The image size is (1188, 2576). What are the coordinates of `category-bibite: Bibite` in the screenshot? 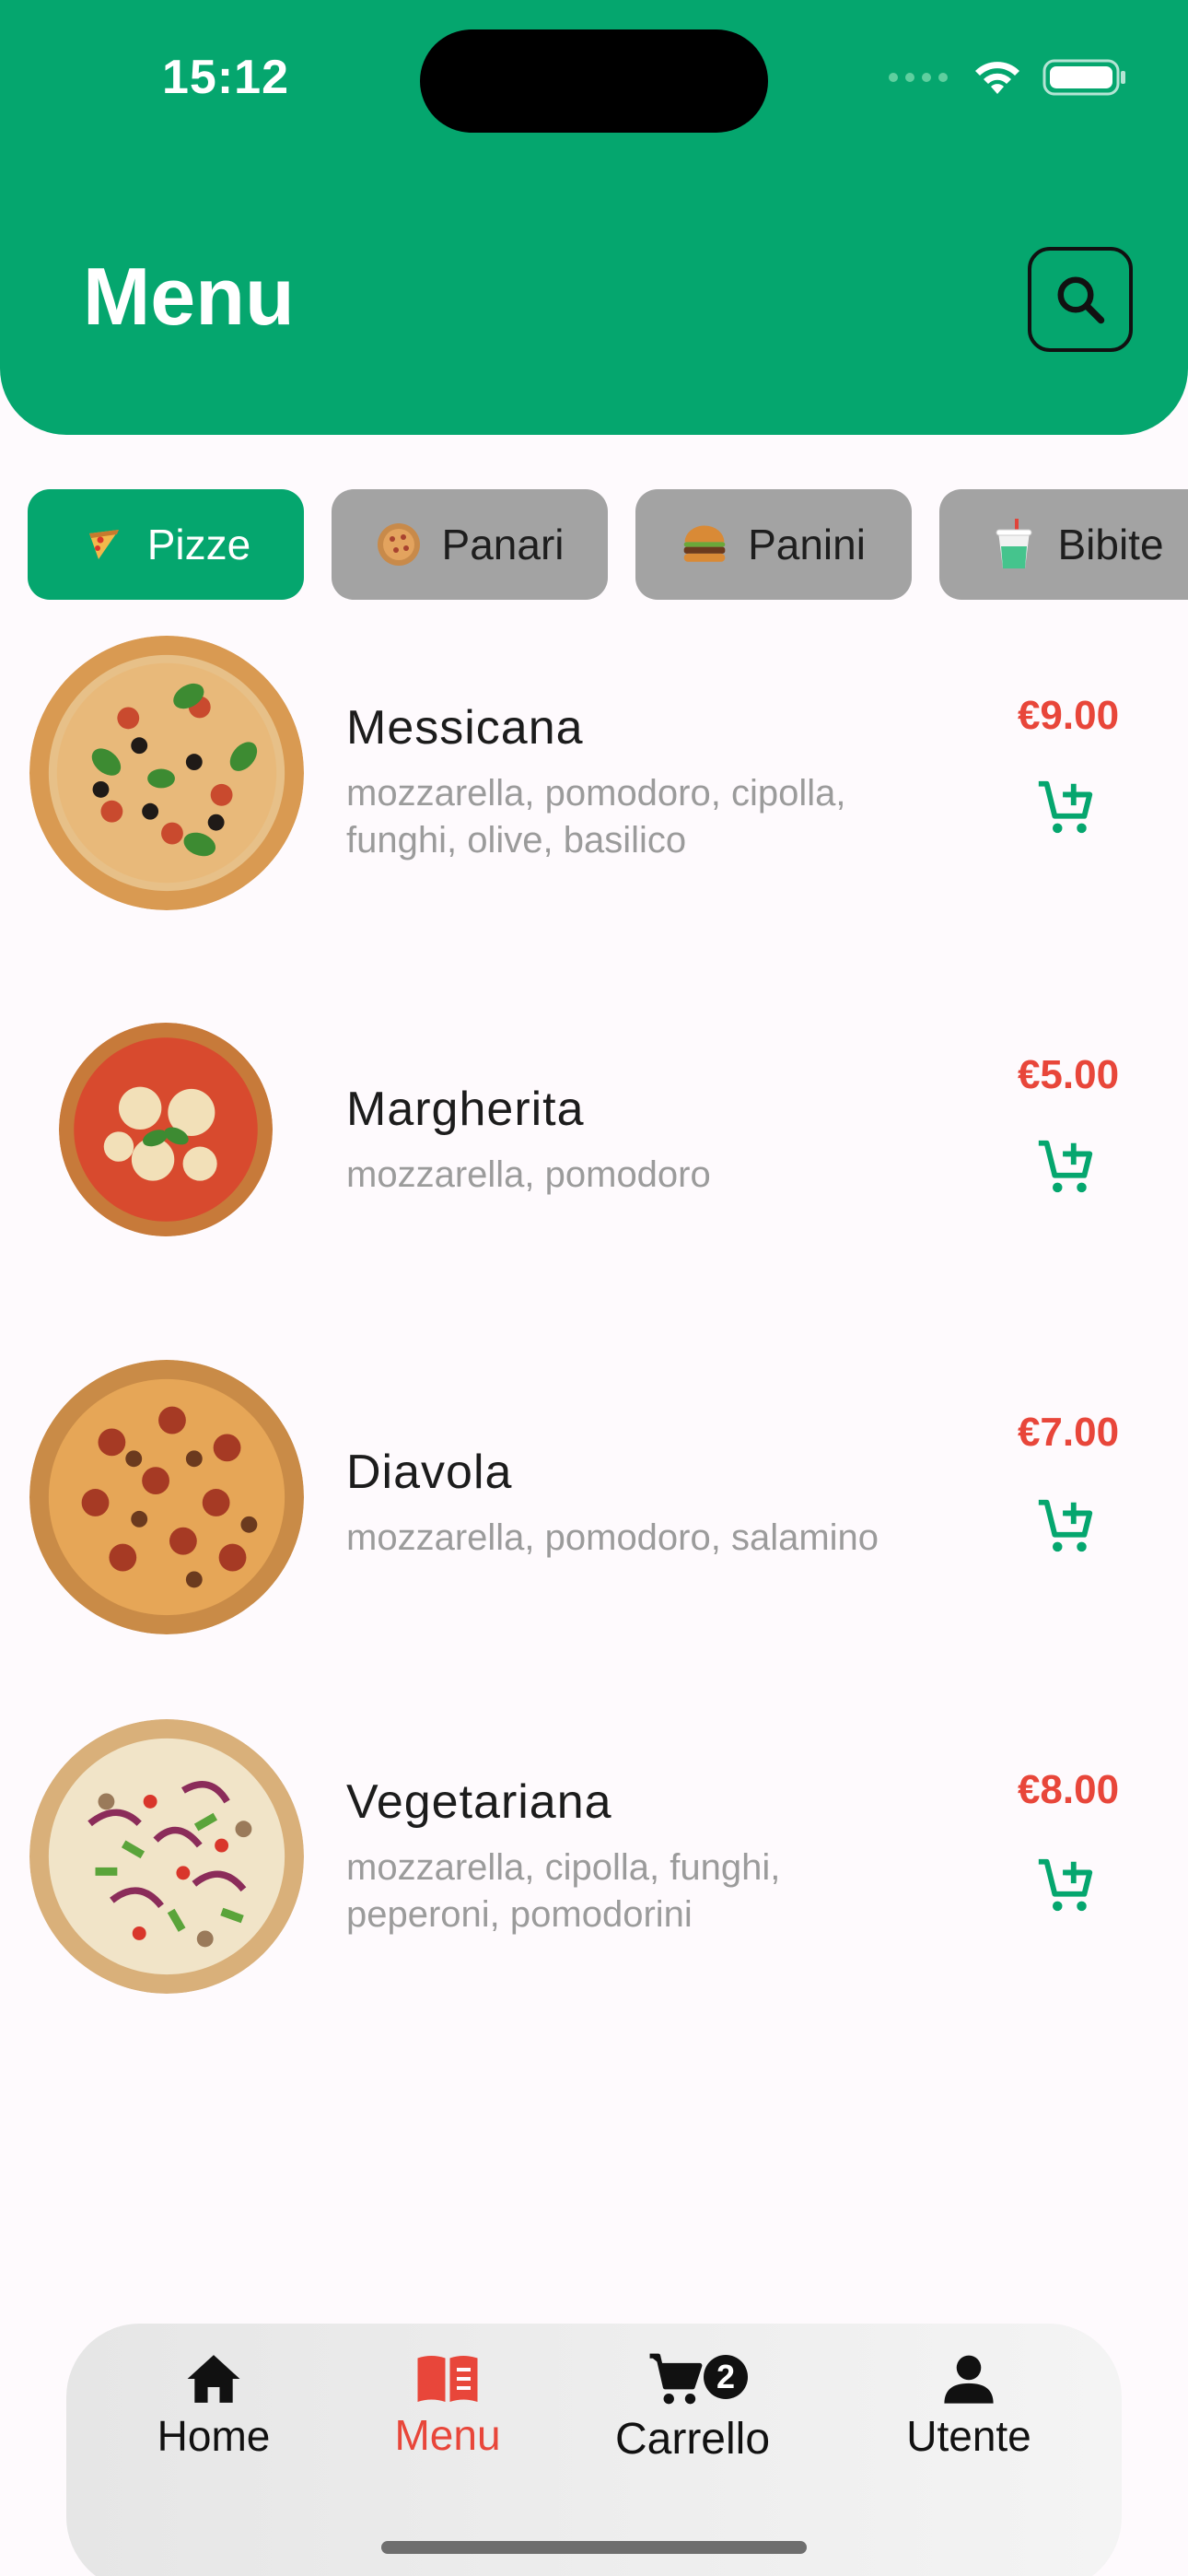 It's located at (1063, 544).